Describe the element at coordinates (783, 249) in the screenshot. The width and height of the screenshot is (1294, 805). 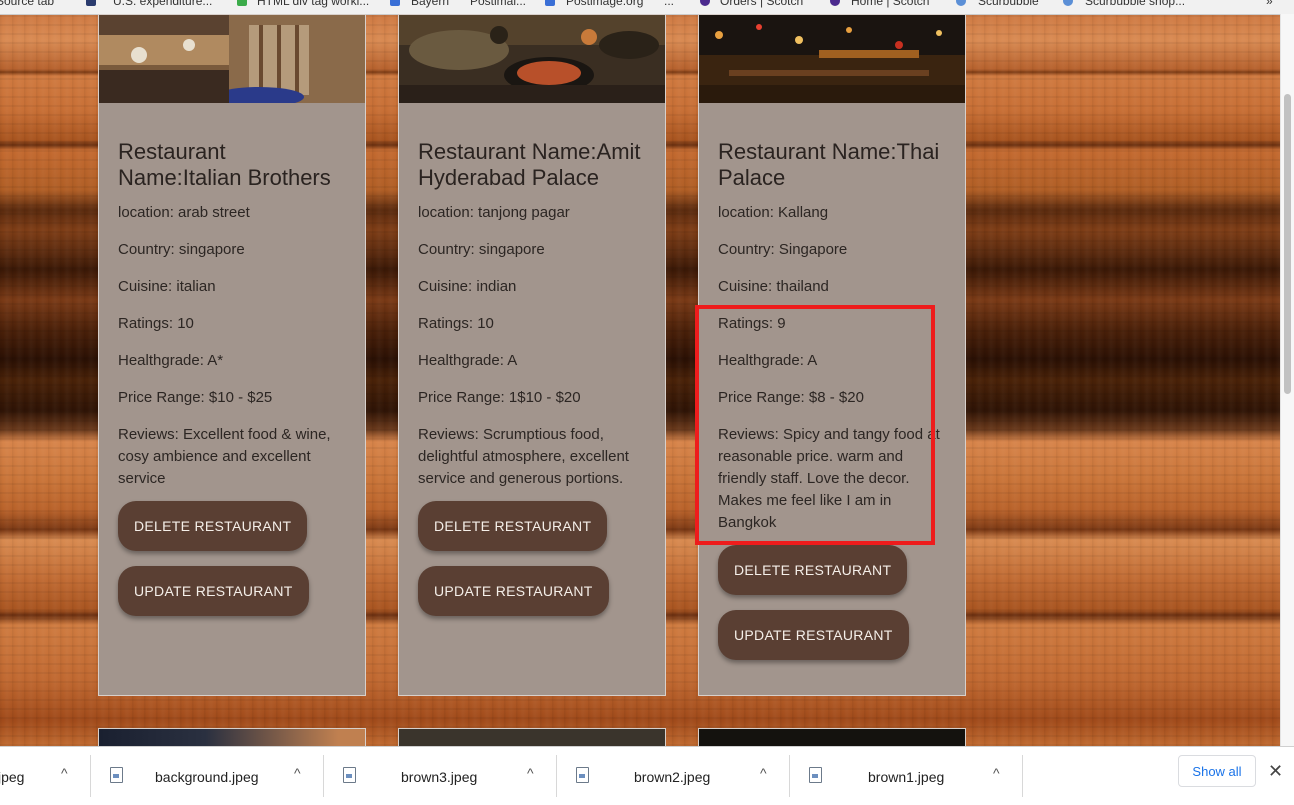
I see `restaurant-country: Country: Singapore` at that location.